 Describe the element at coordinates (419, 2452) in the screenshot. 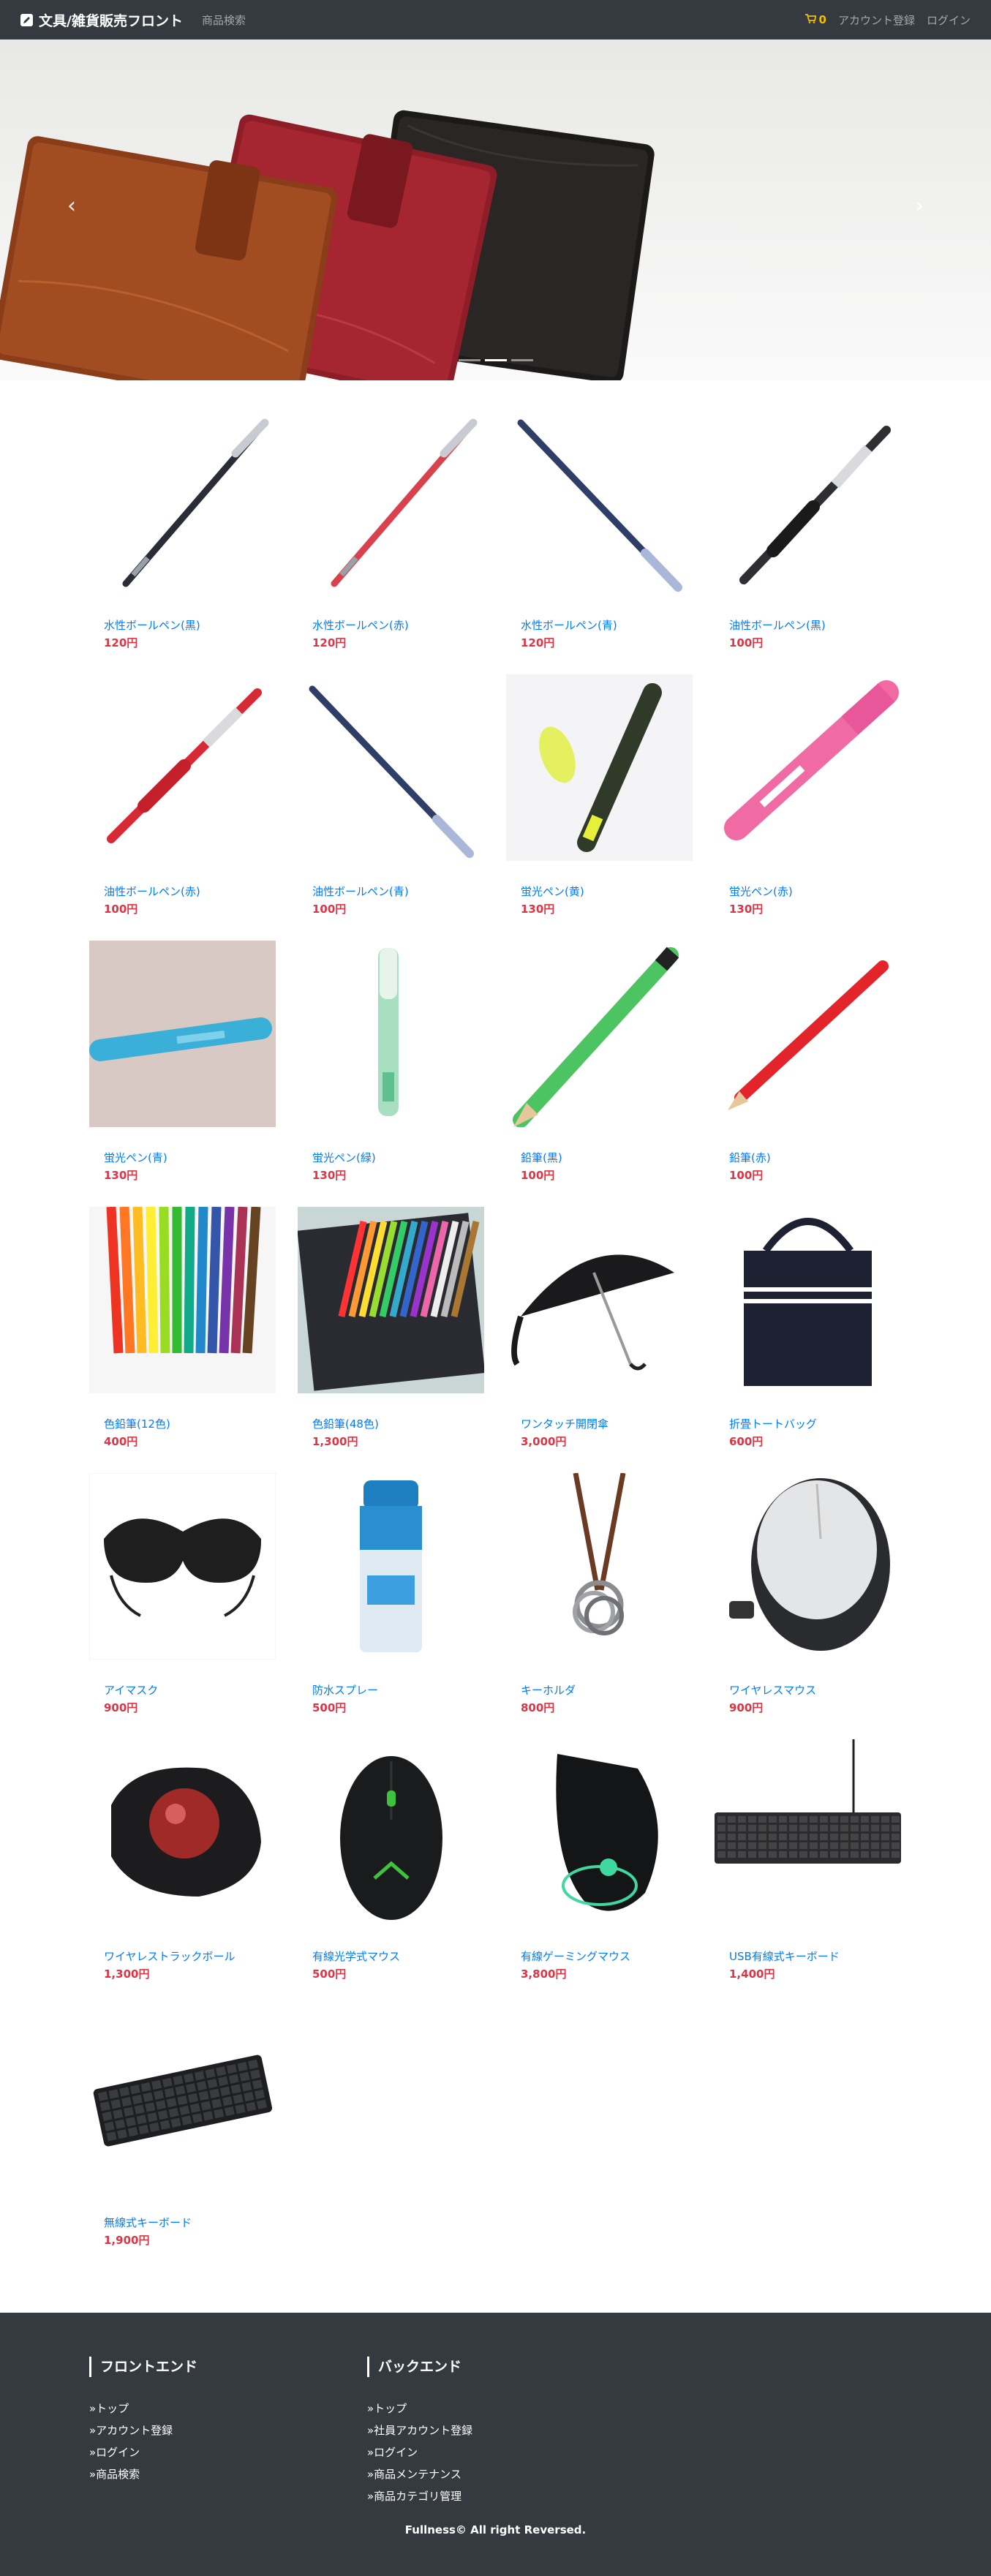

I see `footer-backend-link: »ログイン` at that location.